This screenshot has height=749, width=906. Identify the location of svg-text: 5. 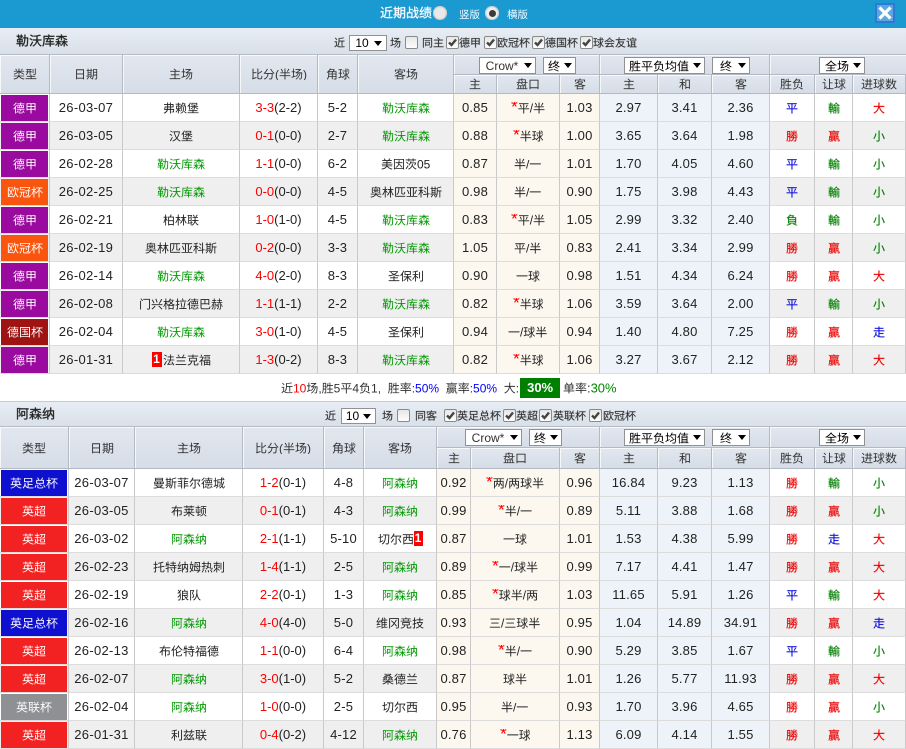
(337, 388).